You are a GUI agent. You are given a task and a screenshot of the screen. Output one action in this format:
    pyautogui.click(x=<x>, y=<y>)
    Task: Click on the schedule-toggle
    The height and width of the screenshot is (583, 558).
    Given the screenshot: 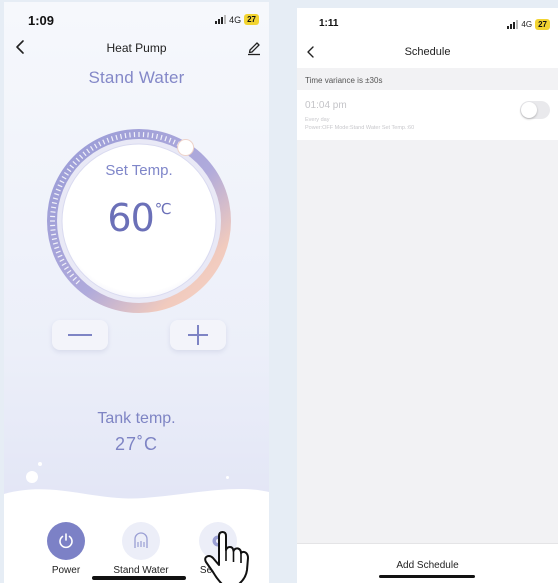 What is the action you would take?
    pyautogui.click(x=535, y=110)
    